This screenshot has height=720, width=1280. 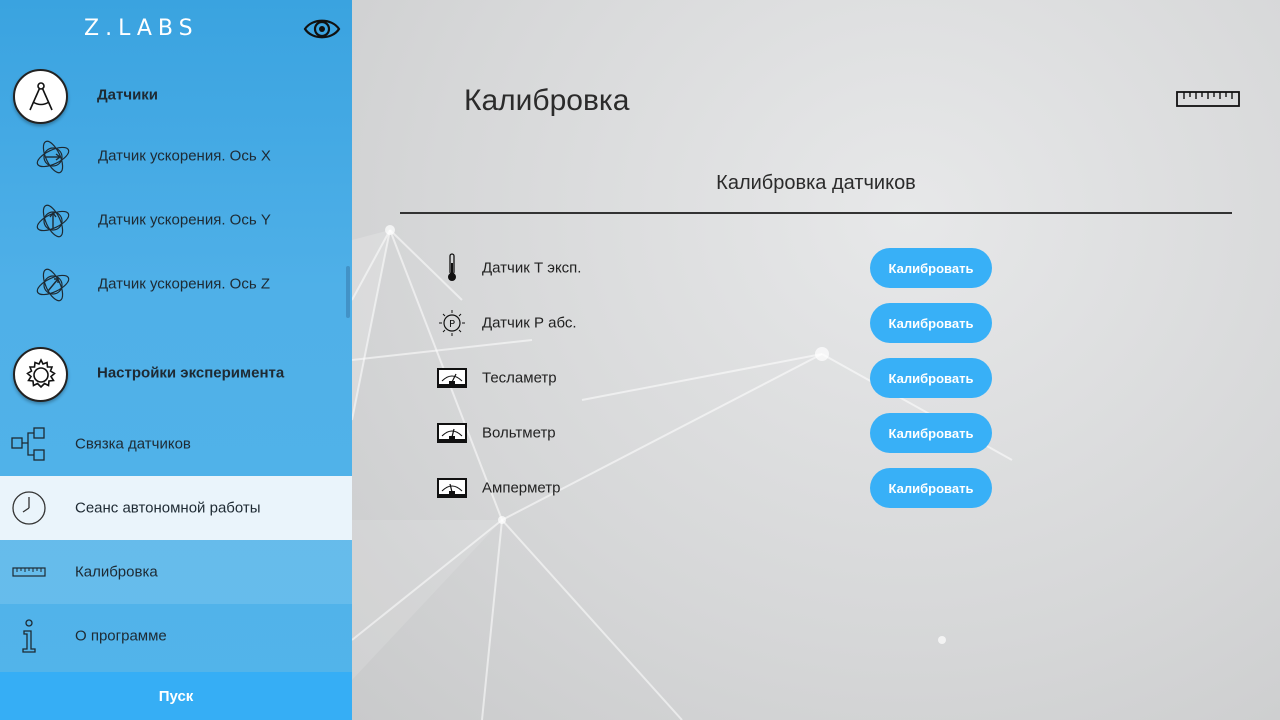 I want to click on sidebar-item-accel-z: Датчик ускорения. Ось Z, so click(x=176, y=284).